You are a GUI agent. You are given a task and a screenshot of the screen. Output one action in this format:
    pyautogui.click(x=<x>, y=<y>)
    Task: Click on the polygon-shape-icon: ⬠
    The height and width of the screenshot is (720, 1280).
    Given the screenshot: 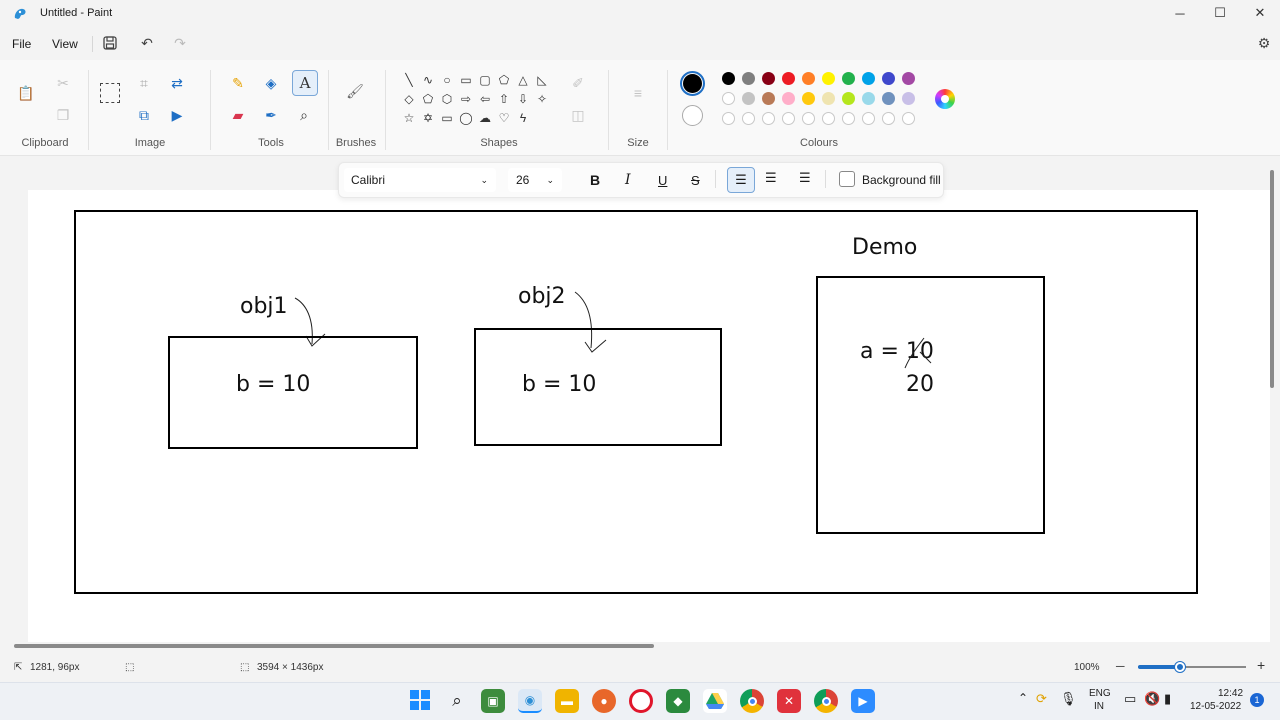 What is the action you would take?
    pyautogui.click(x=504, y=80)
    